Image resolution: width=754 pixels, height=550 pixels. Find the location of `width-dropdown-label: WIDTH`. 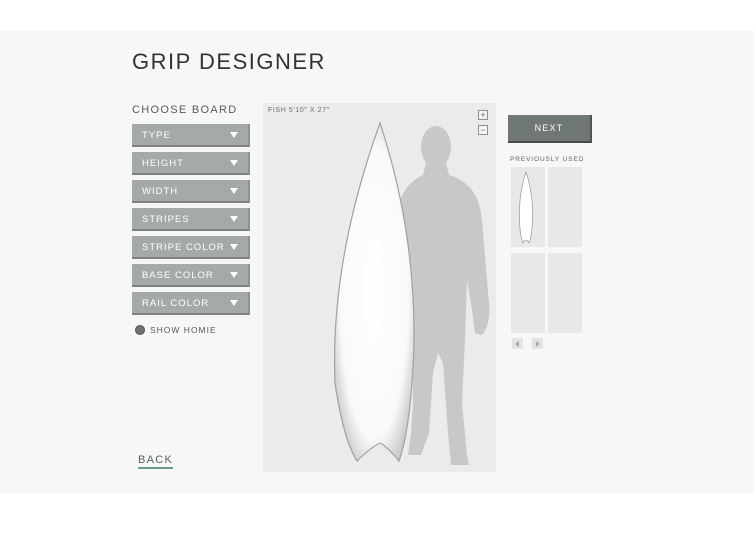

width-dropdown-label: WIDTH is located at coordinates (160, 191).